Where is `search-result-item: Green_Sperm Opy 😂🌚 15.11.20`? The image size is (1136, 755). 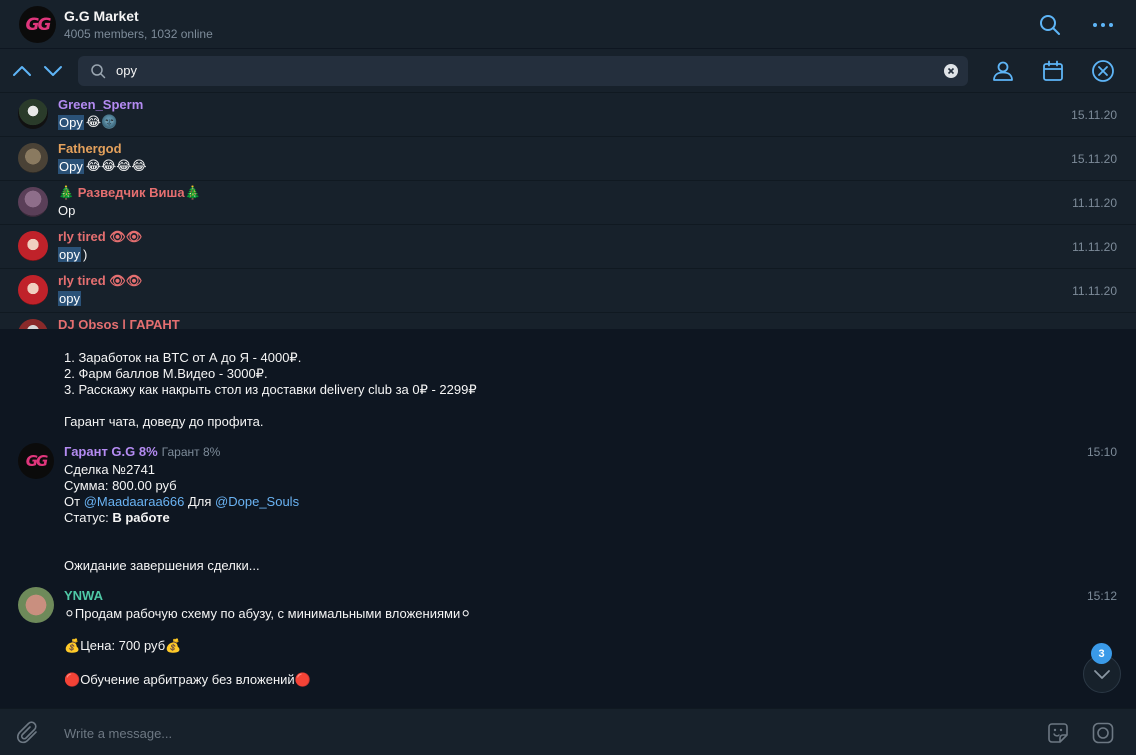
search-result-item: Green_Sperm Opy 😂🌚 15.11.20 is located at coordinates (568, 115).